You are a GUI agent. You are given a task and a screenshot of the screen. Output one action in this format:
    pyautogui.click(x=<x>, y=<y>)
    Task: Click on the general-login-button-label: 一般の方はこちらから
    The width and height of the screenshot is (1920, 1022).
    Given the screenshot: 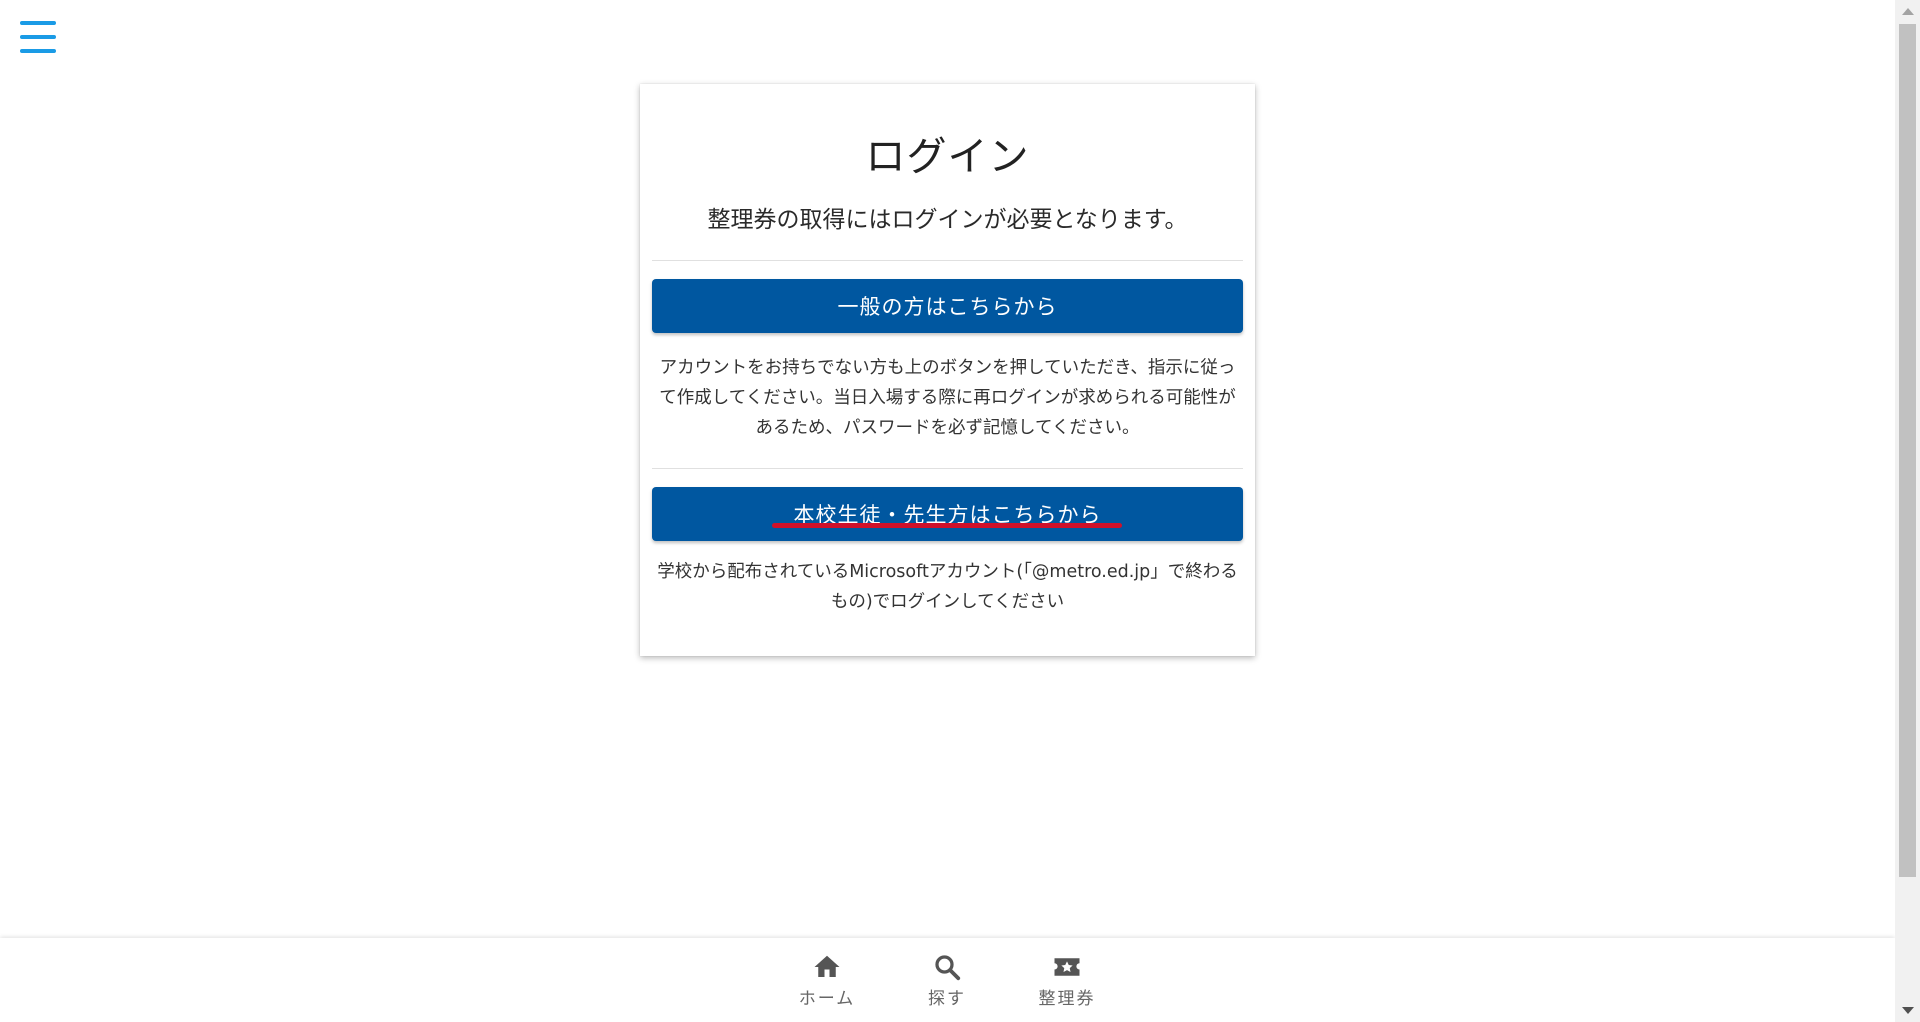 What is the action you would take?
    pyautogui.click(x=947, y=307)
    